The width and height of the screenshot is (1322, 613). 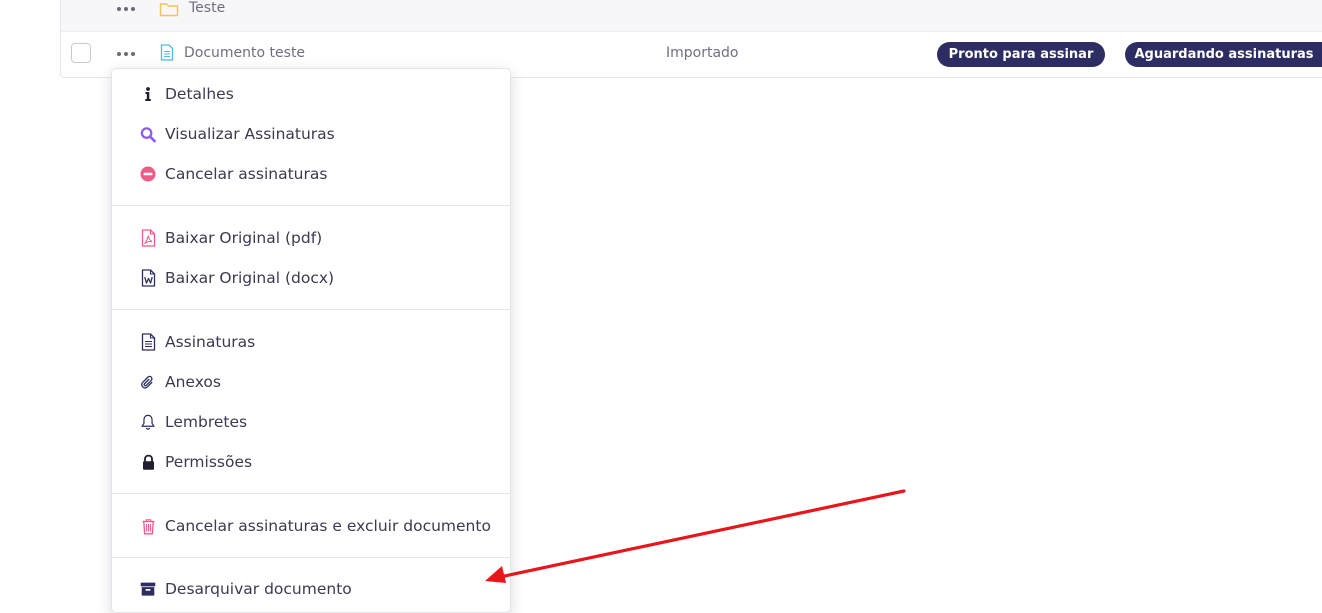 I want to click on menu-item-view-signatures: Visualizar Assinaturas, so click(x=311, y=134).